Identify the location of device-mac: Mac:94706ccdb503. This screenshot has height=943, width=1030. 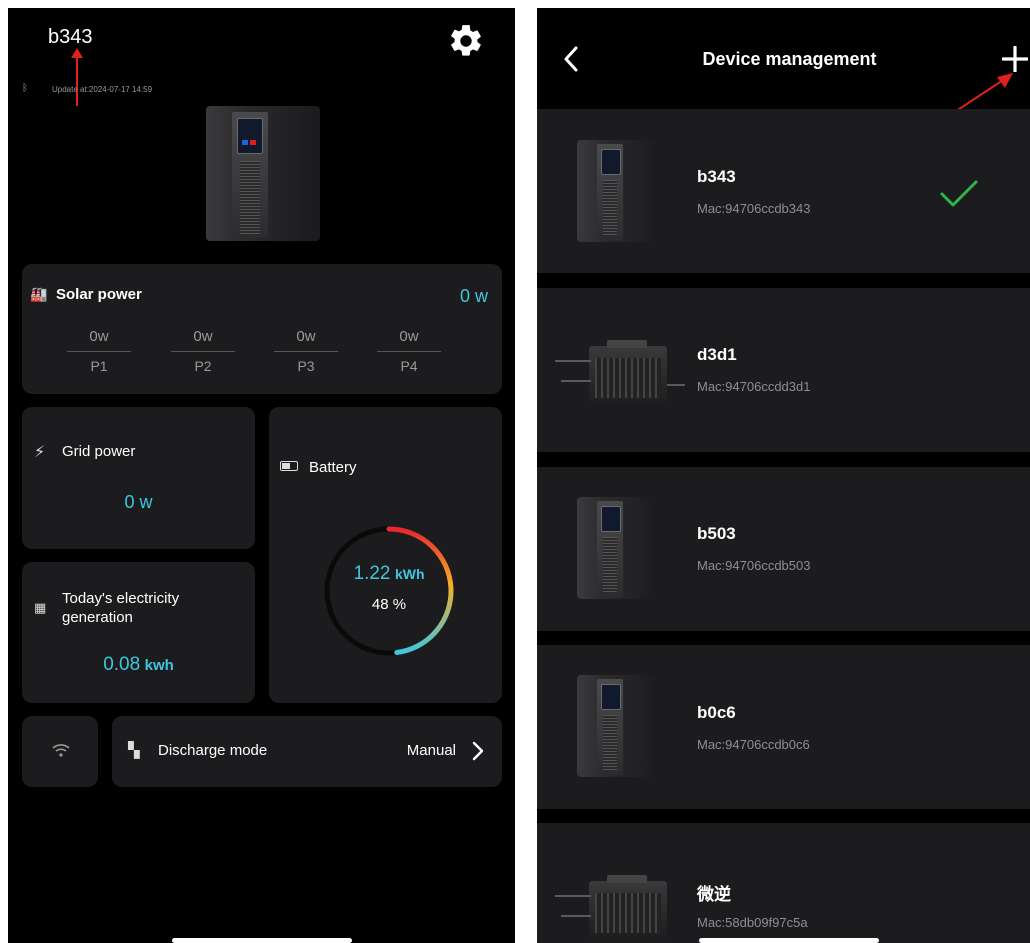
(754, 565).